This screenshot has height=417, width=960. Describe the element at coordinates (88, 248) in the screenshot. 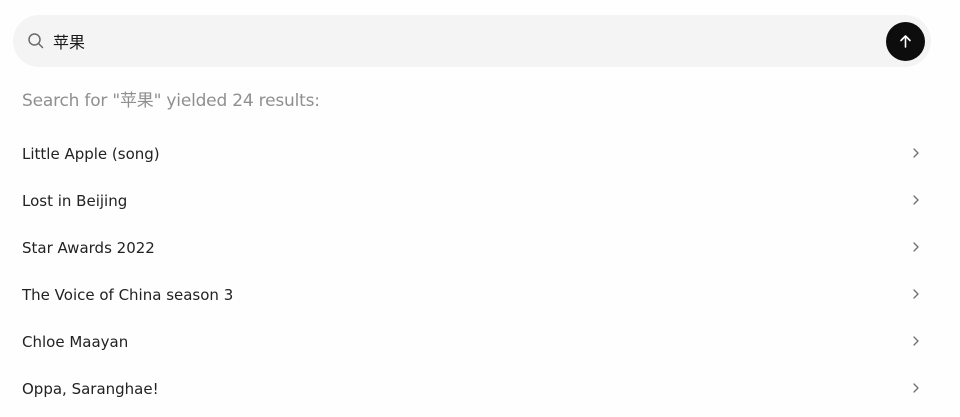

I see `result-label: Star Awards 2022` at that location.